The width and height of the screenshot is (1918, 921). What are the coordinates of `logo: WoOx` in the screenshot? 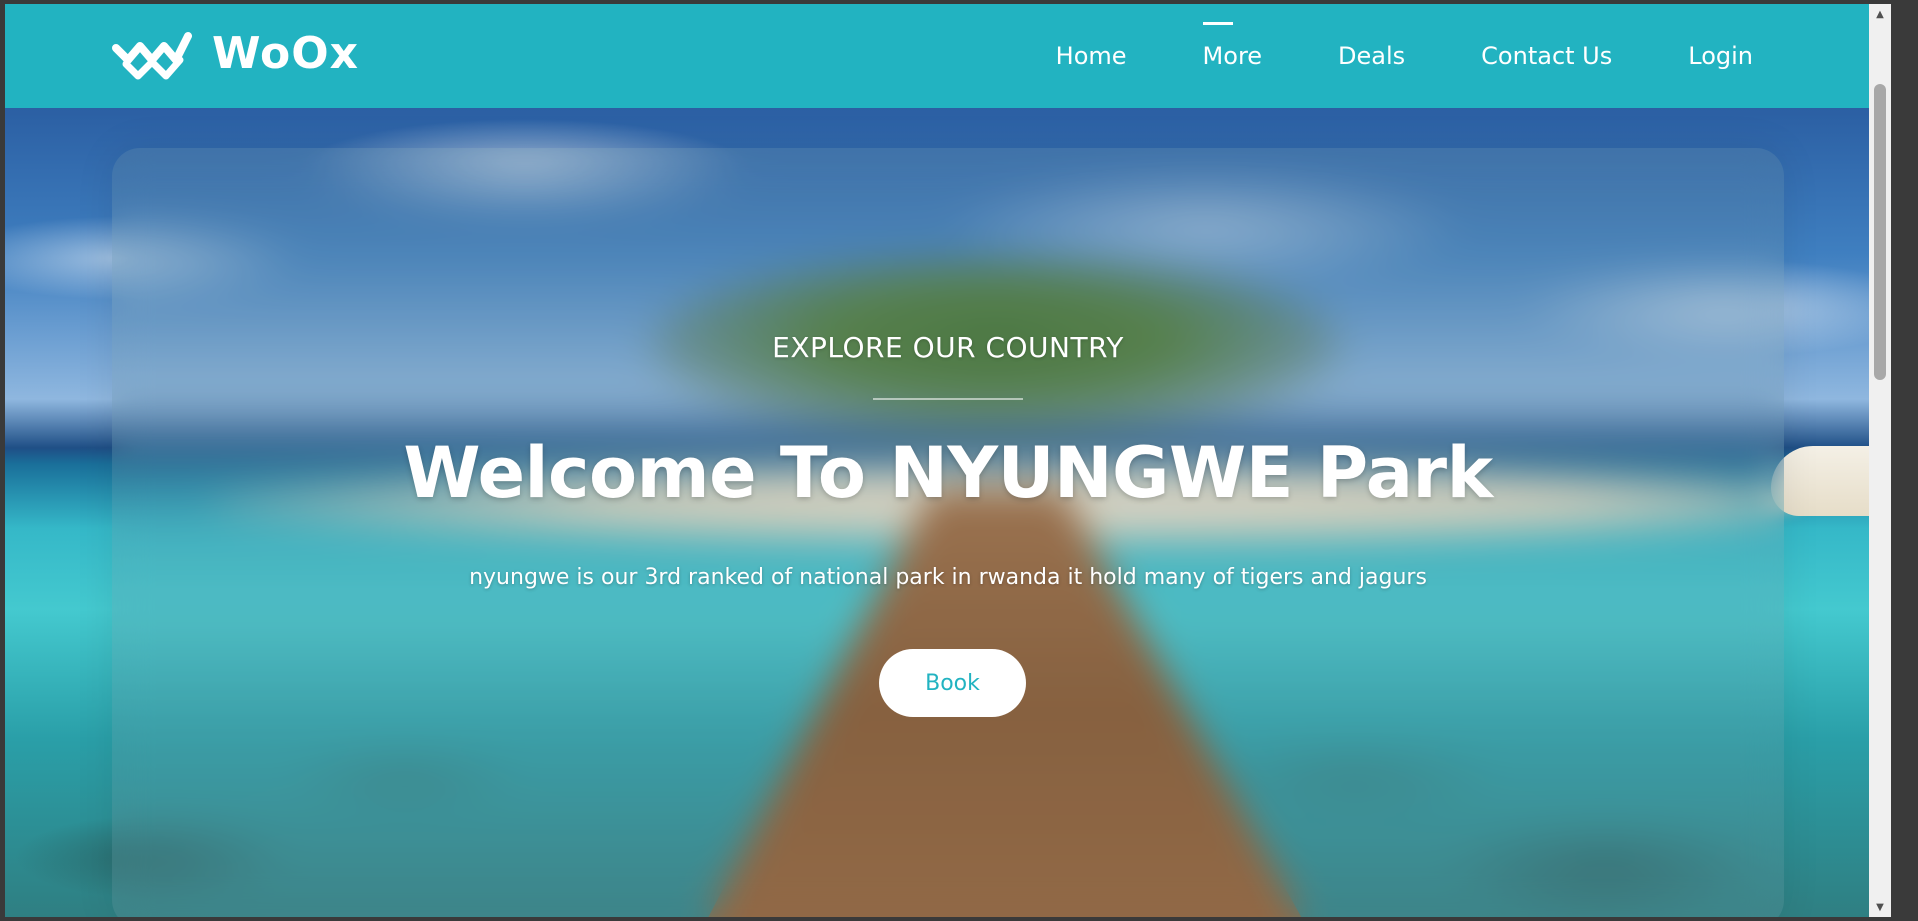 It's located at (235, 54).